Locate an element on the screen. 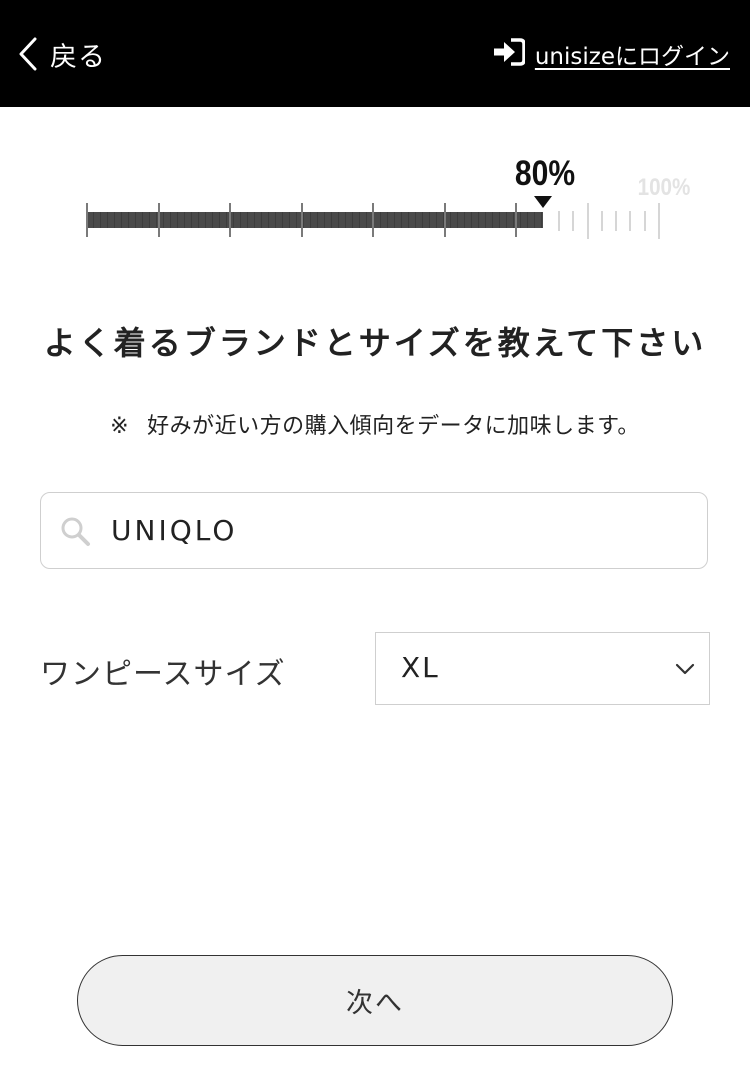 The width and height of the screenshot is (750, 1068). brand-search-input is located at coordinates (401, 530).